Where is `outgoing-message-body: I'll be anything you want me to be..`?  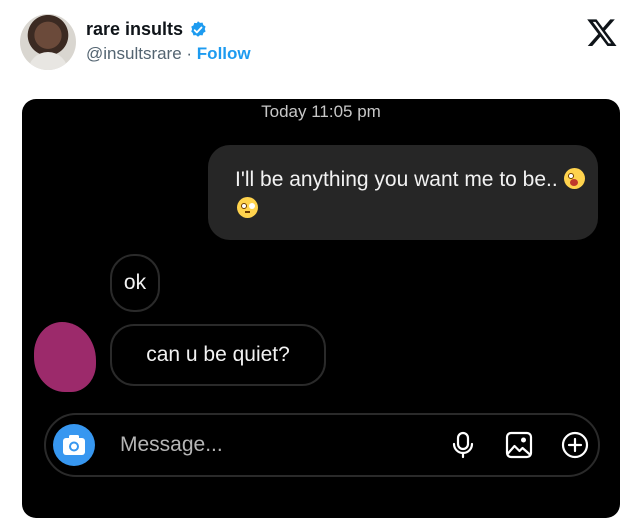 outgoing-message-body: I'll be anything you want me to be.. is located at coordinates (396, 179).